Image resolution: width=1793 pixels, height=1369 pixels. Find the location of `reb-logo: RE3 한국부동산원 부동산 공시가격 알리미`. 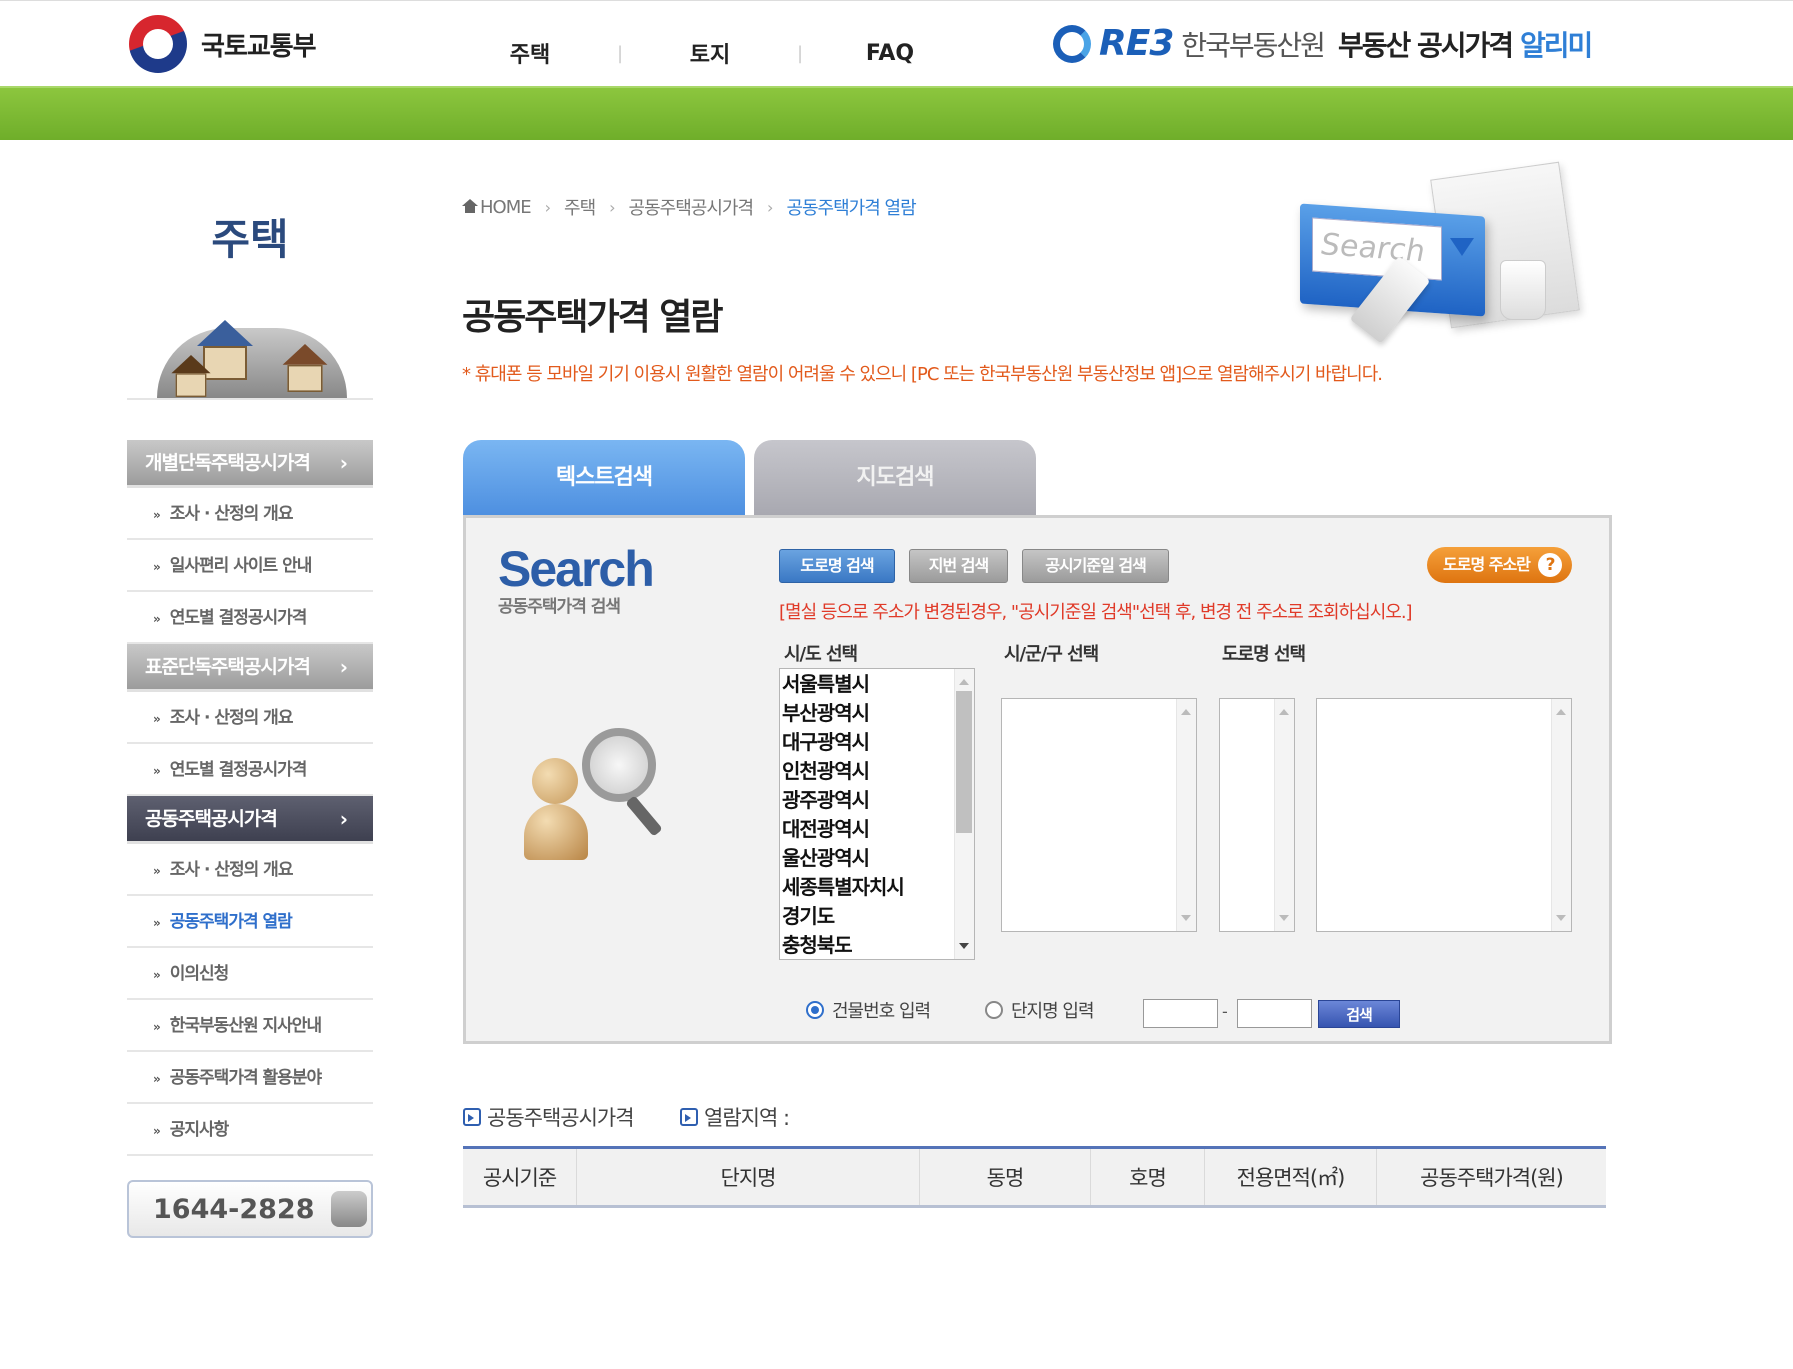

reb-logo: RE3 한국부동산원 부동산 공시가격 알리미 is located at coordinates (1323, 43).